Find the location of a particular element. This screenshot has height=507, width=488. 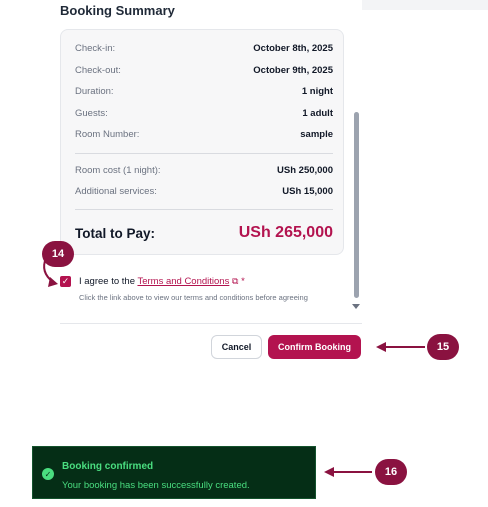

annotation-badge-15: 15 is located at coordinates (443, 347).